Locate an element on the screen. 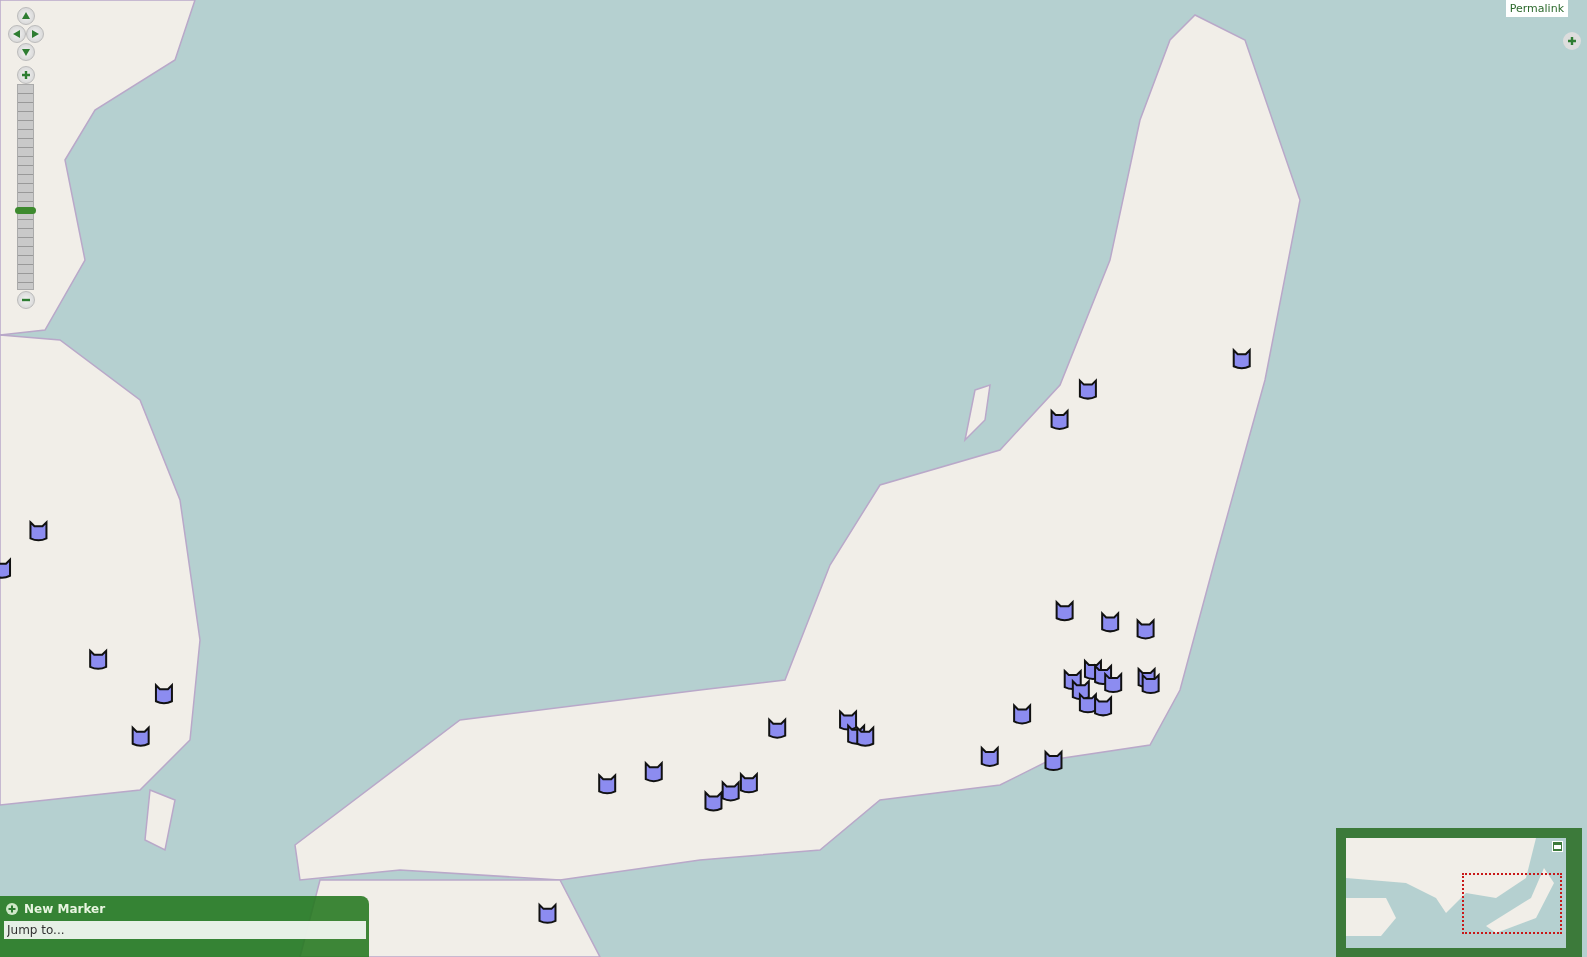 The image size is (1587, 957). new-marker-button: New Marker is located at coordinates (56, 909).